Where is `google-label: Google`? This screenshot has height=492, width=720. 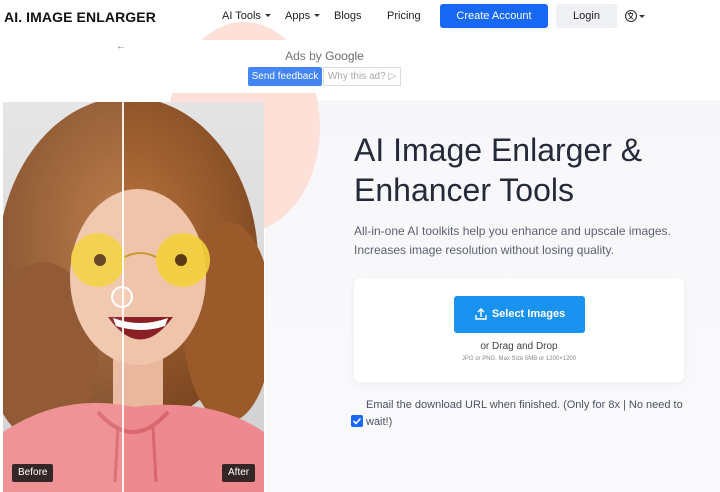 google-label: Google is located at coordinates (344, 56).